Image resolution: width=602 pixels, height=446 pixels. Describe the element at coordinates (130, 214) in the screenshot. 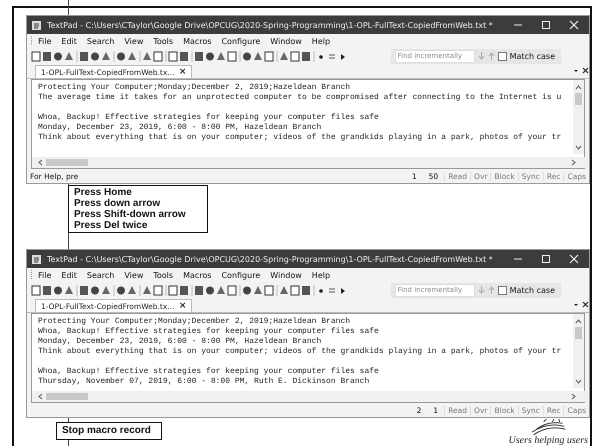

I see `instruction-text: Press Shift-down arrow` at that location.